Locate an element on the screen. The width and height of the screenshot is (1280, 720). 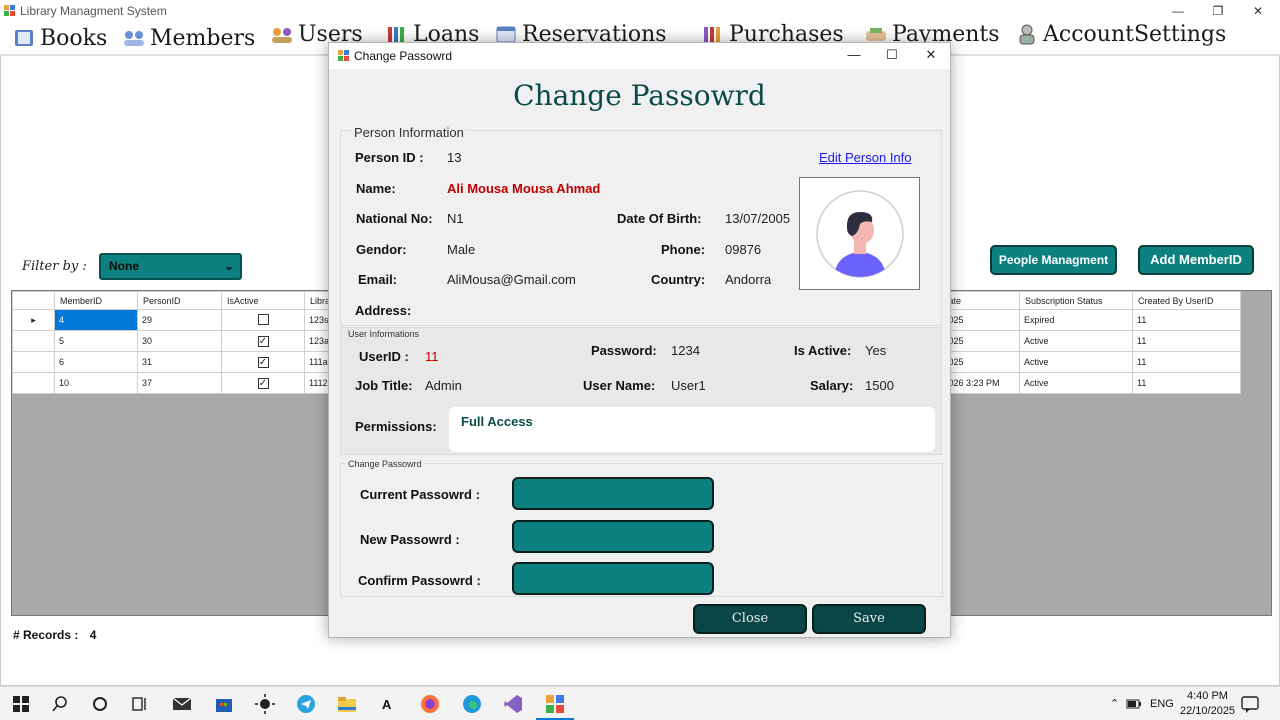
confirm-password-label: Confirm Passowrd : is located at coordinates (419, 580).